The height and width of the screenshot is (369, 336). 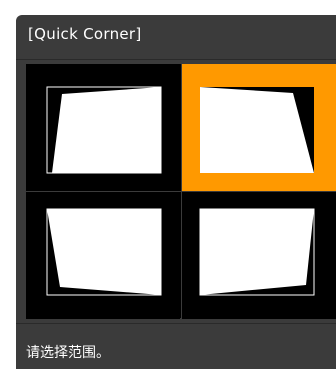 What do you see at coordinates (257, 252) in the screenshot?
I see `keystone-bottom-right-icon` at bounding box center [257, 252].